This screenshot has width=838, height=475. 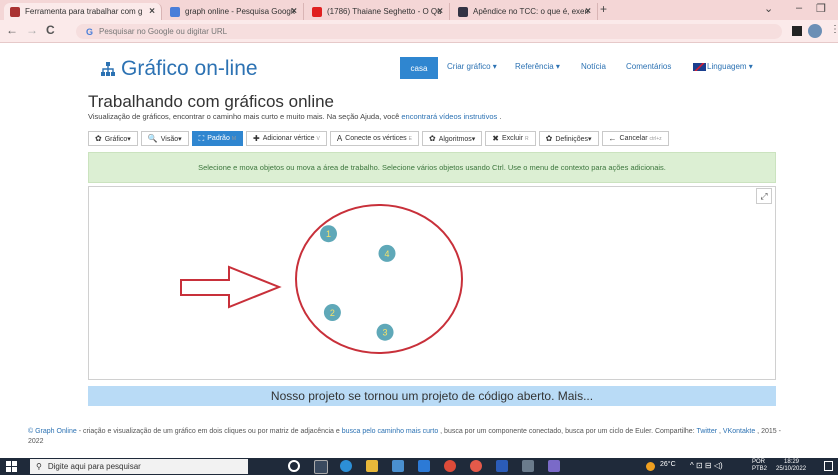 I want to click on graph-vertex: 2, so click(x=332, y=312).